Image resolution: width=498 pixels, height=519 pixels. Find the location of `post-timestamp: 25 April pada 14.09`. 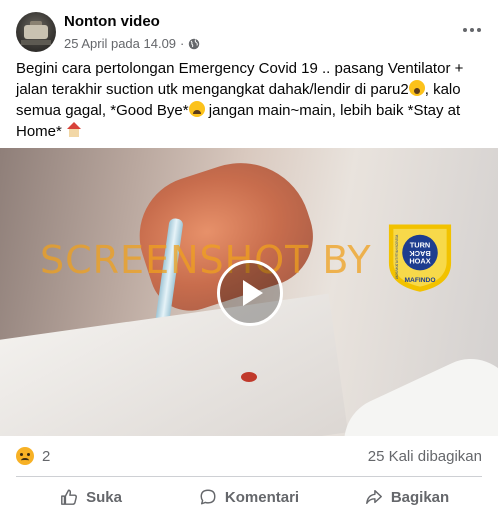

post-timestamp: 25 April pada 14.09 is located at coordinates (120, 43).